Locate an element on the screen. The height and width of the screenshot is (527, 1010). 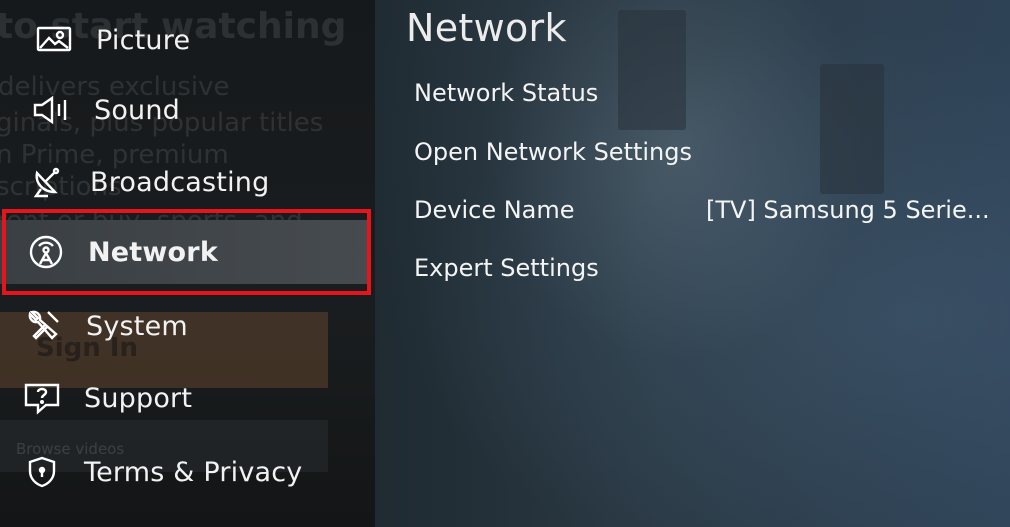
menu-item-label: System is located at coordinates (137, 326).